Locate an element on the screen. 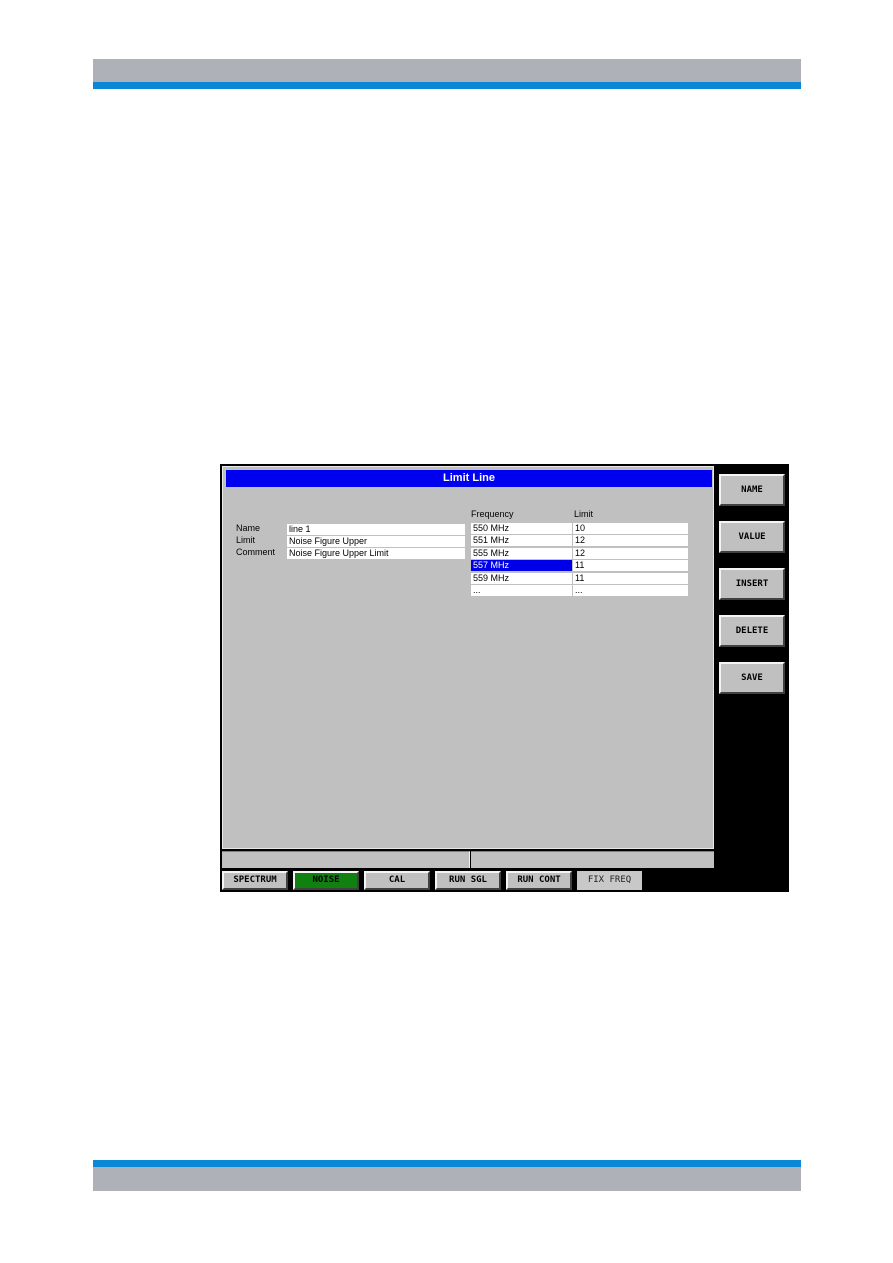 The image size is (893, 1263). frequency-cell: 555 MHz is located at coordinates (521, 553).